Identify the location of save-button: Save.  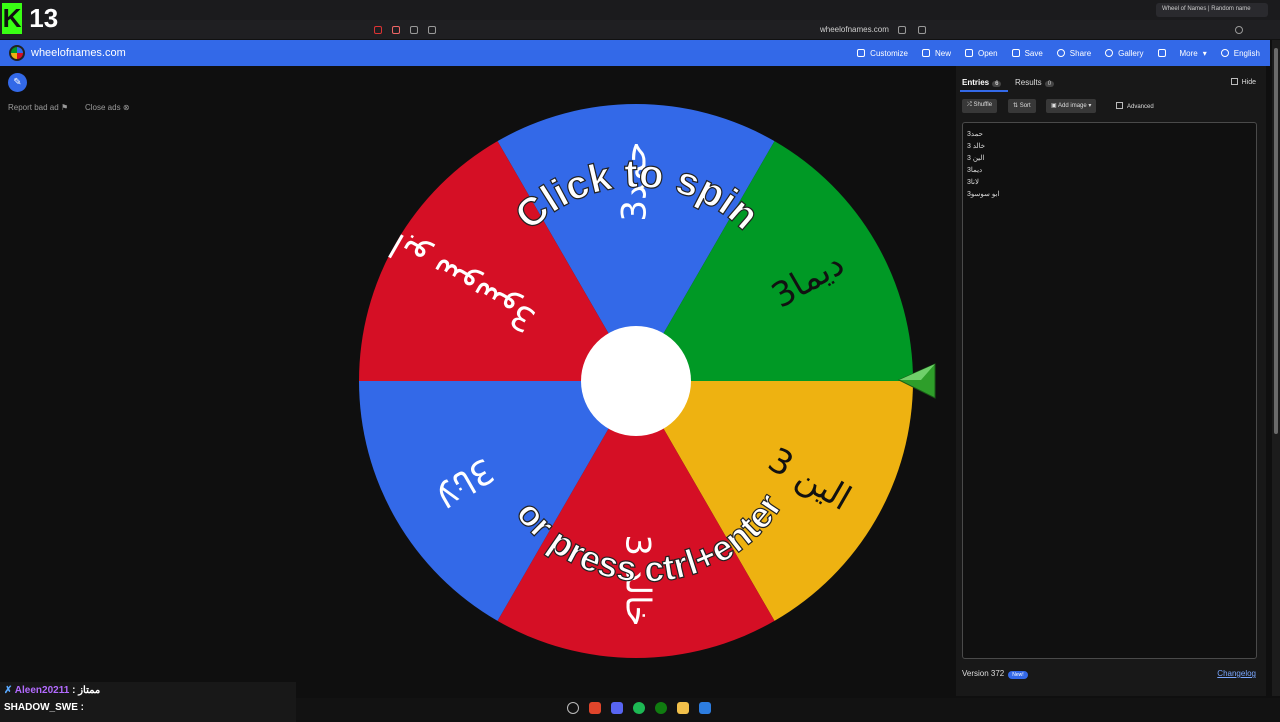
(1027, 53).